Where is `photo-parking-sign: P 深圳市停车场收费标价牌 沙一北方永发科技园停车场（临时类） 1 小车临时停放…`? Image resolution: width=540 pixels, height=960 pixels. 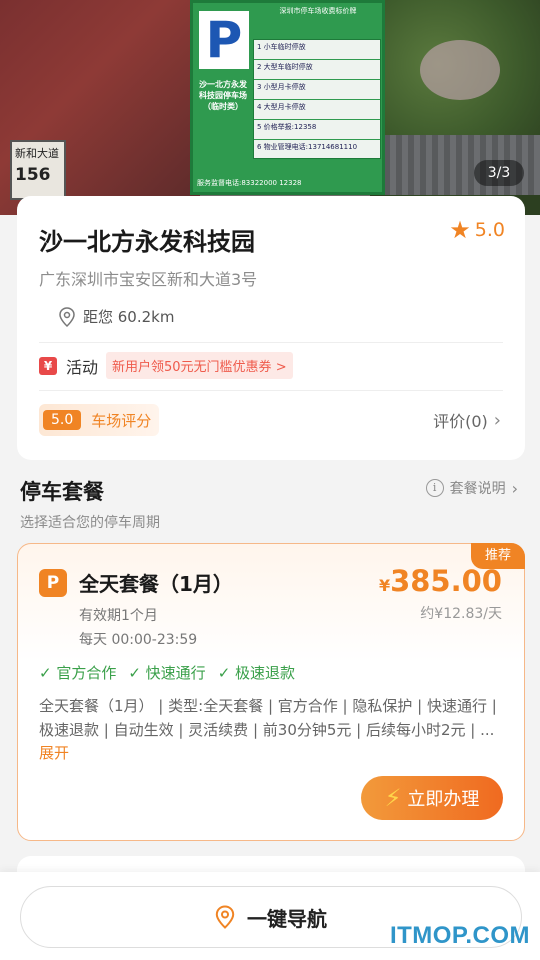
photo-parking-sign: P 深圳市停车场收费标价牌 沙一北方永发科技园停车场（临时类） 1 小车临时停放… is located at coordinates (287, 97).